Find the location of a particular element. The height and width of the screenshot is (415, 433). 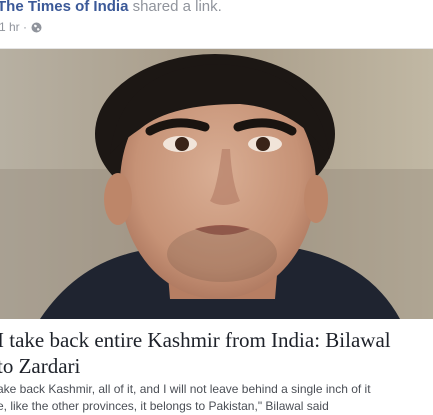

post-timestamp: 1 hr · is located at coordinates (13, 27).